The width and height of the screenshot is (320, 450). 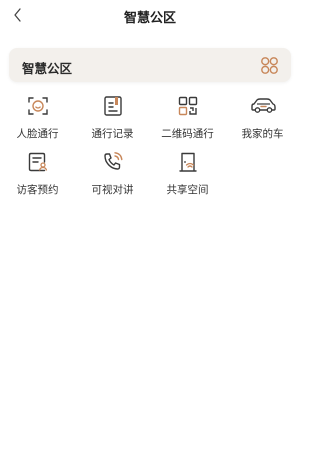 I want to click on feature-shared-space: 共享空间, so click(x=187, y=173).